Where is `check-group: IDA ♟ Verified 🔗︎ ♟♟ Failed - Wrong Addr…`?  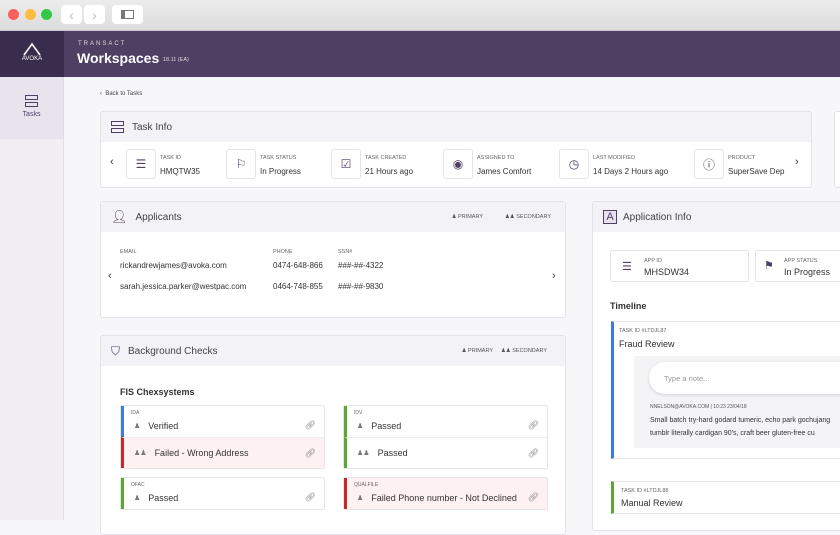 check-group: IDA ♟ Verified 🔗︎ ♟♟ Failed - Wrong Addr… is located at coordinates (222, 437).